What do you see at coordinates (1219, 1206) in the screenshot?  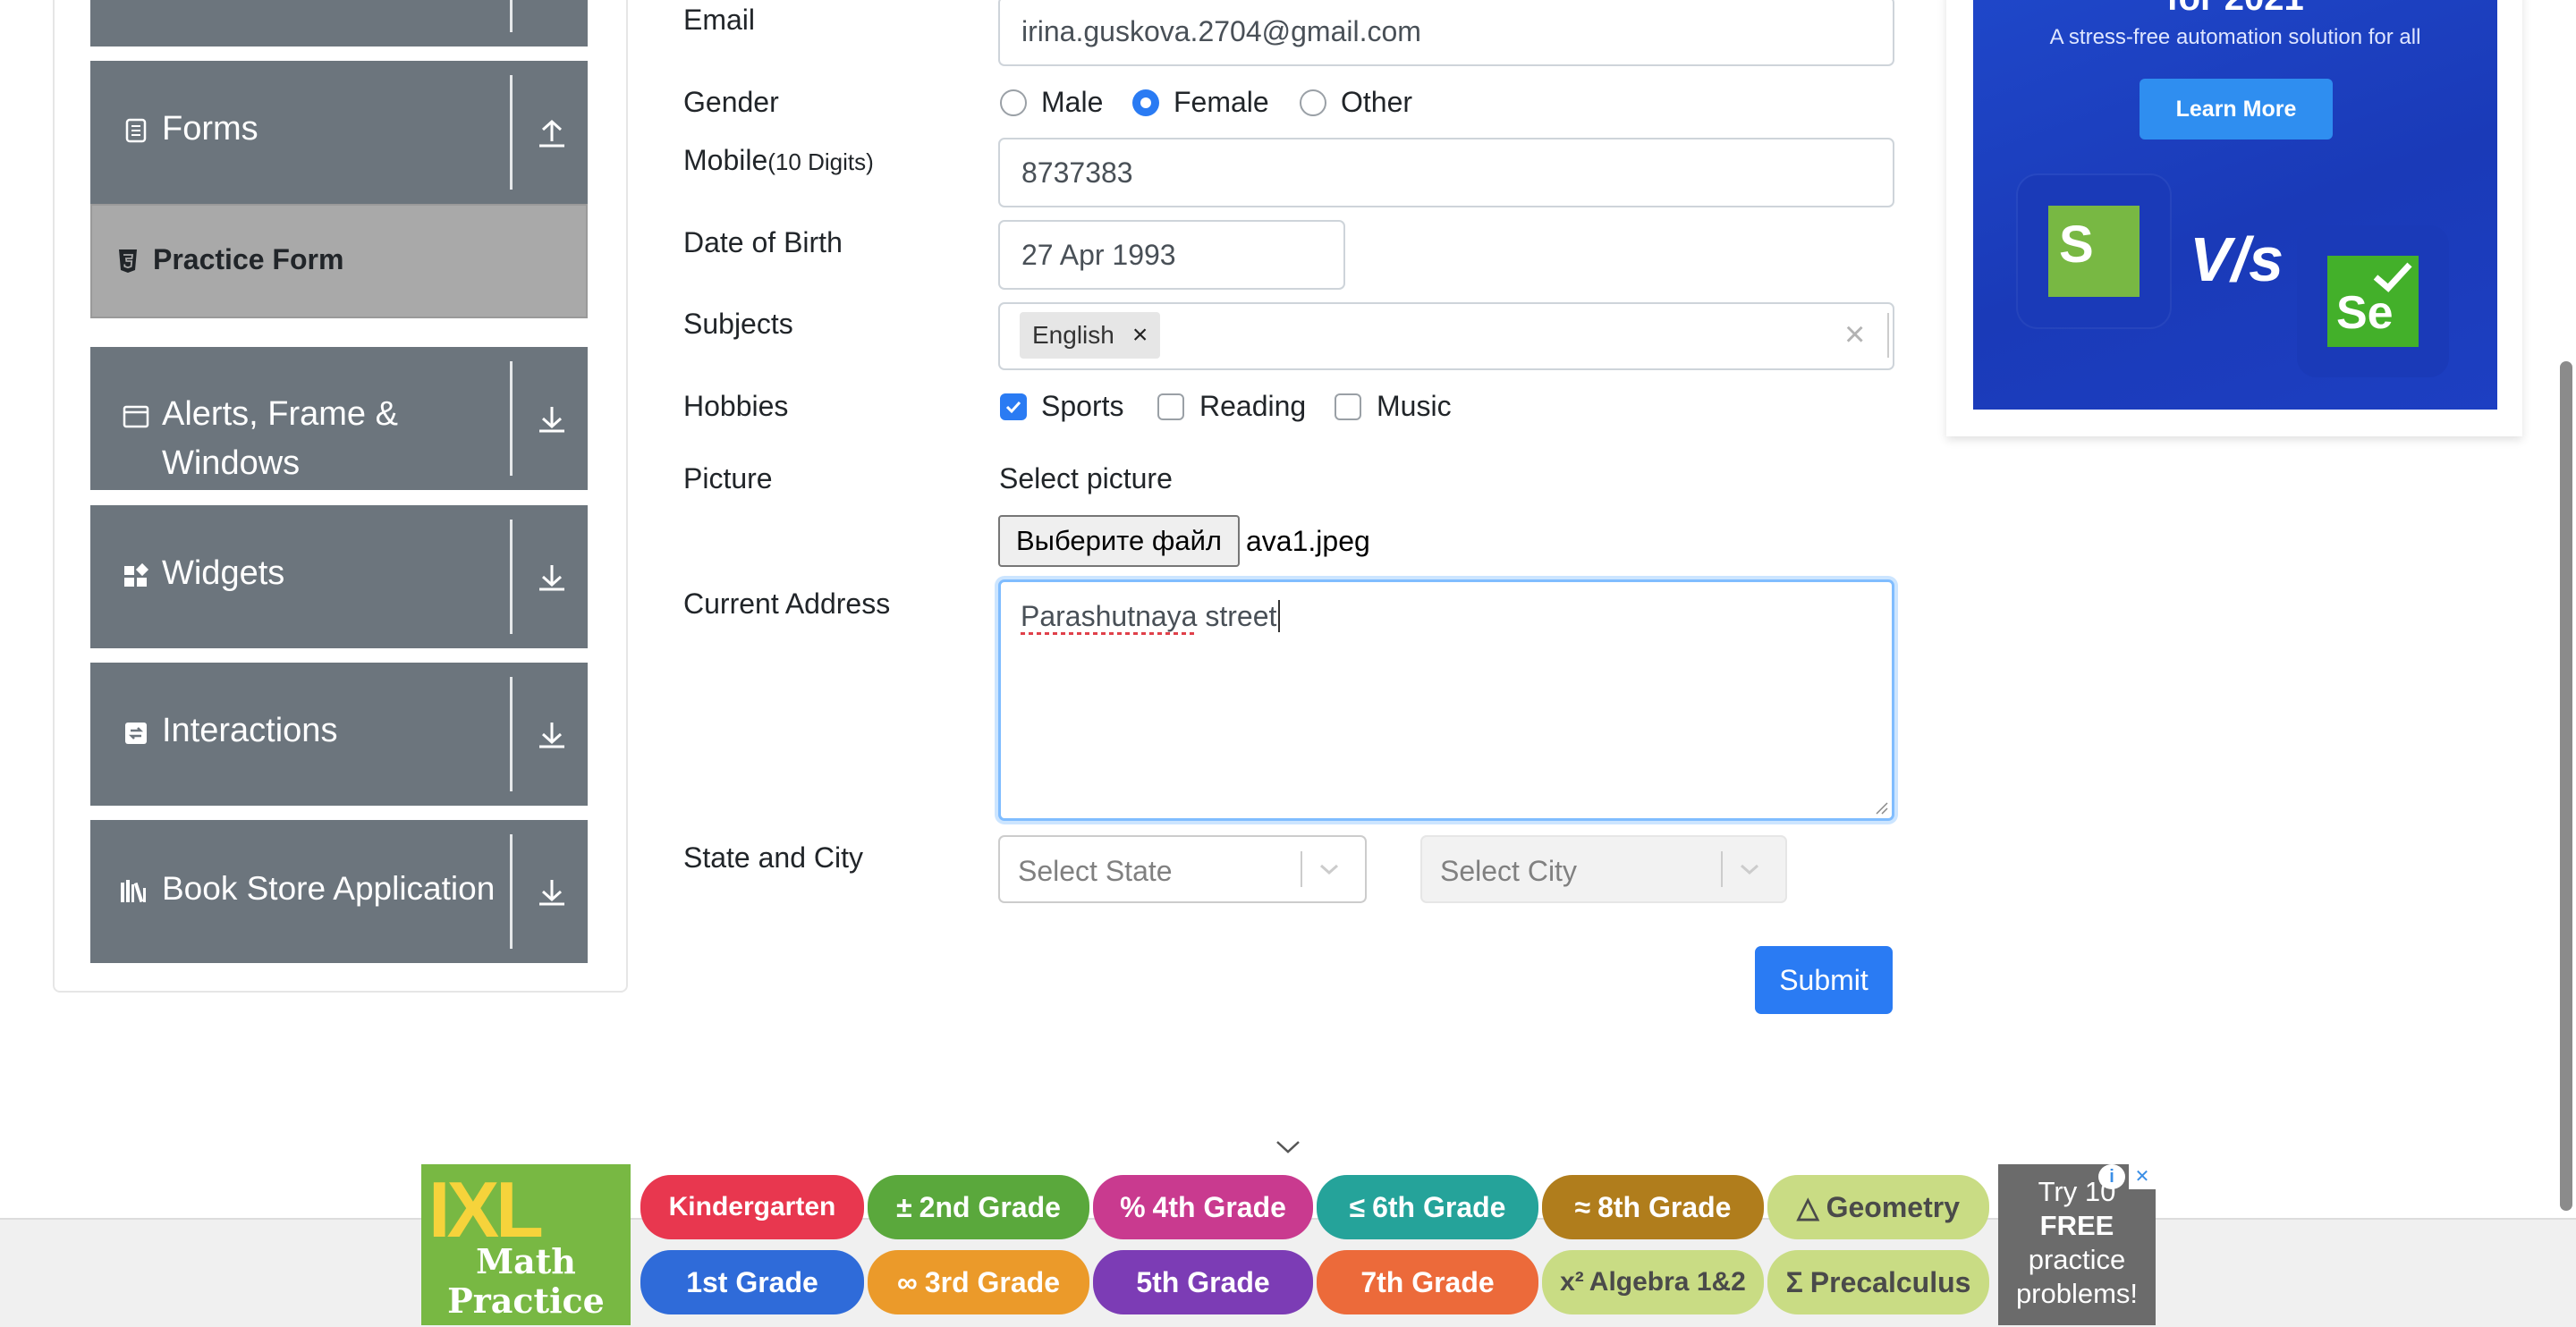 I see `pill-label: 4th Grade` at bounding box center [1219, 1206].